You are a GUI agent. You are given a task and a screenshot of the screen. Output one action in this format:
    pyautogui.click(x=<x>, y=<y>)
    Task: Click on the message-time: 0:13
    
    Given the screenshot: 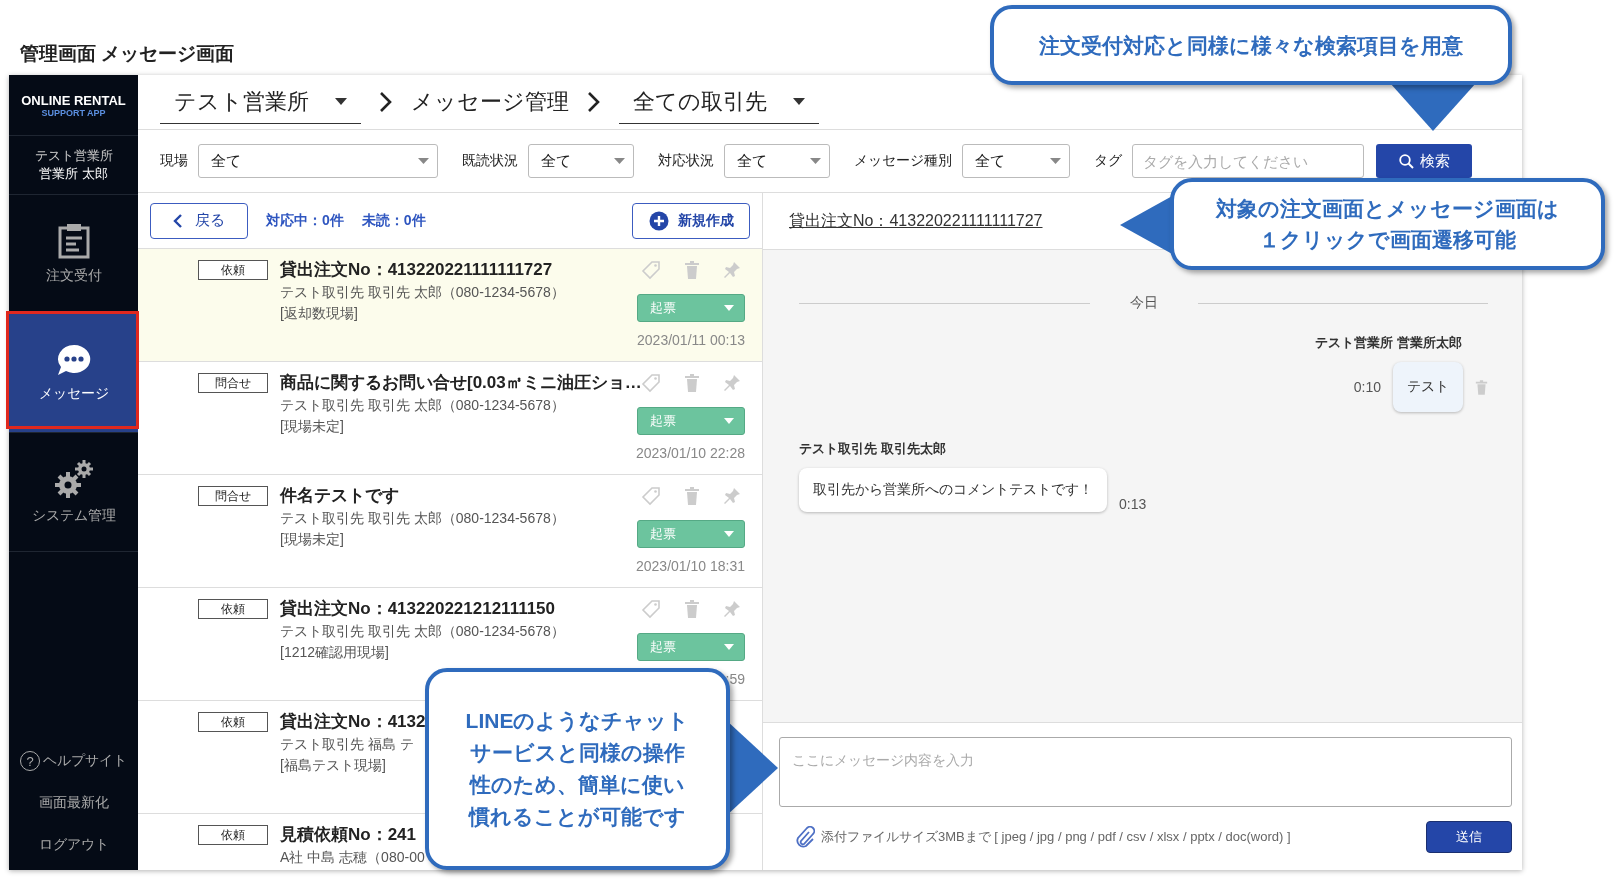 What is the action you would take?
    pyautogui.click(x=1133, y=504)
    